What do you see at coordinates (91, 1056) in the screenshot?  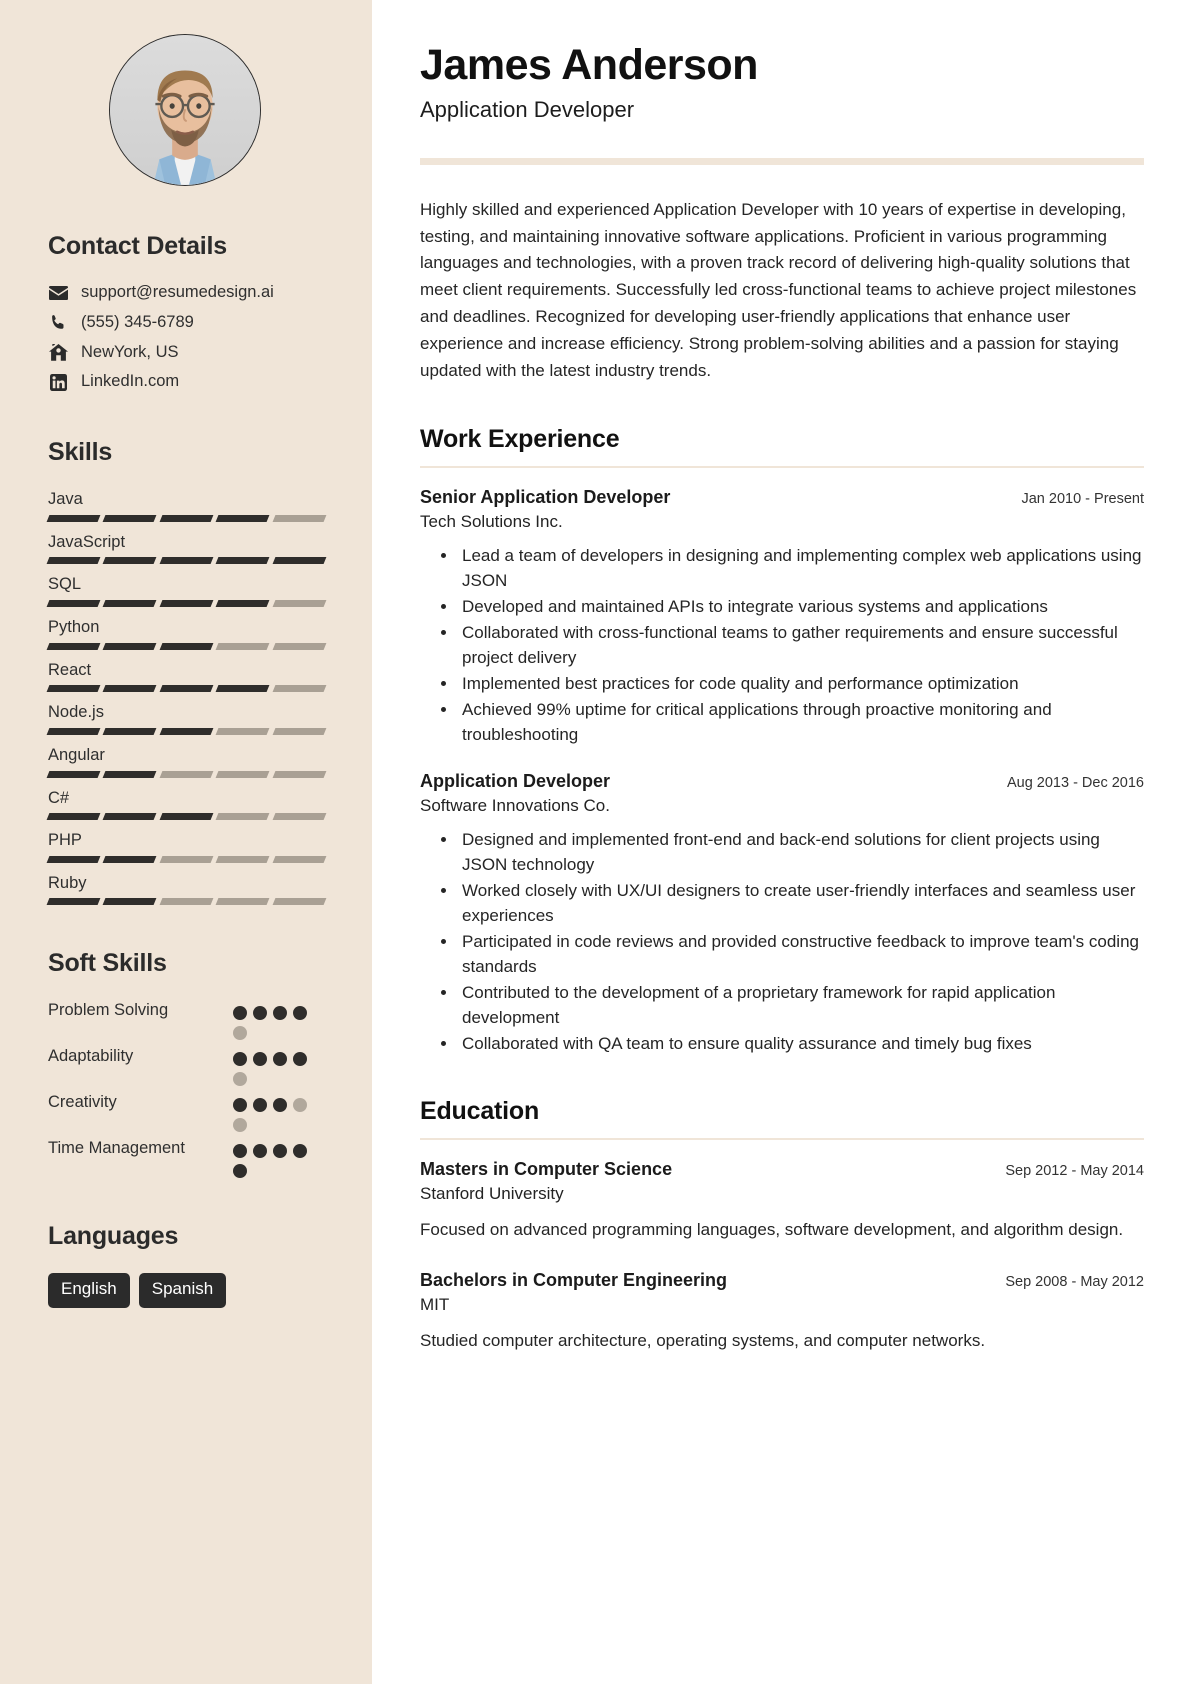 I see `soft-skill-name: Adaptability` at bounding box center [91, 1056].